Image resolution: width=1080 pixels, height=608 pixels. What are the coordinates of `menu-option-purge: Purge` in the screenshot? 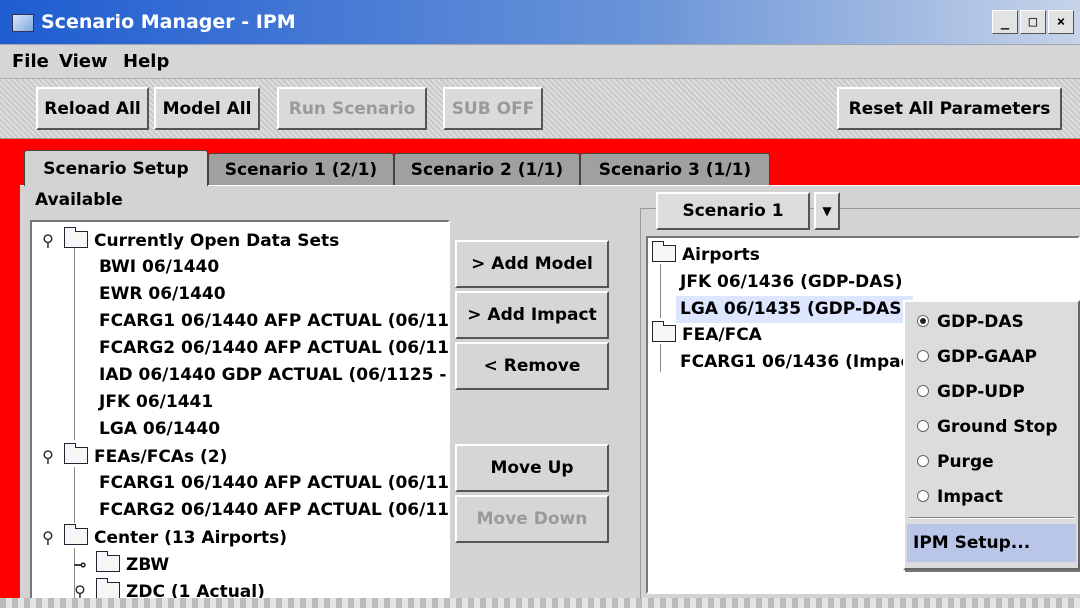 It's located at (955, 462).